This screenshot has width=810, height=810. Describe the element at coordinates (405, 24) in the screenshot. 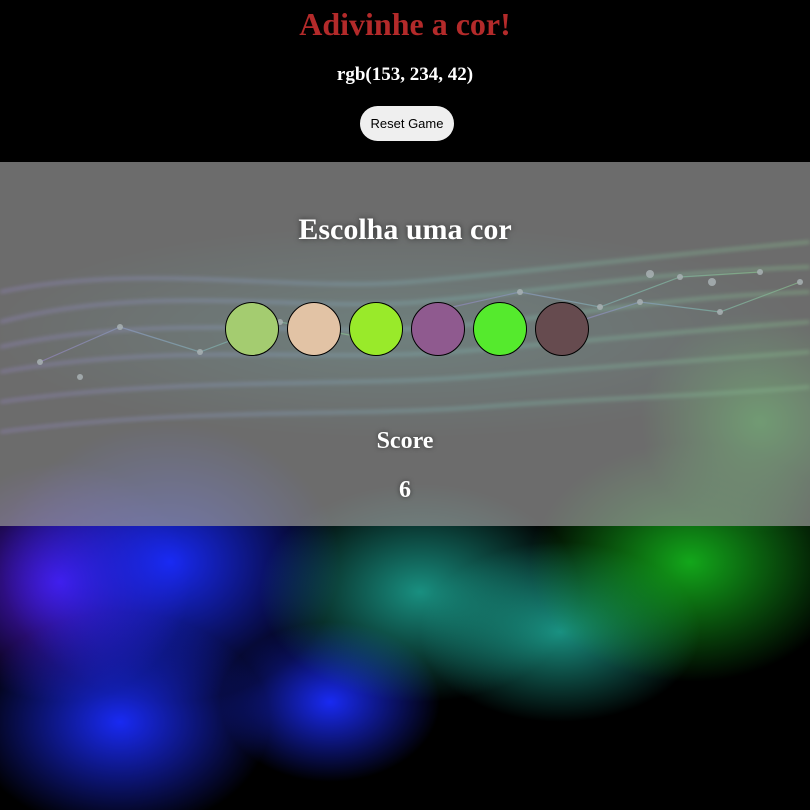

I see `page-title: Adivinhe a cor!` at that location.